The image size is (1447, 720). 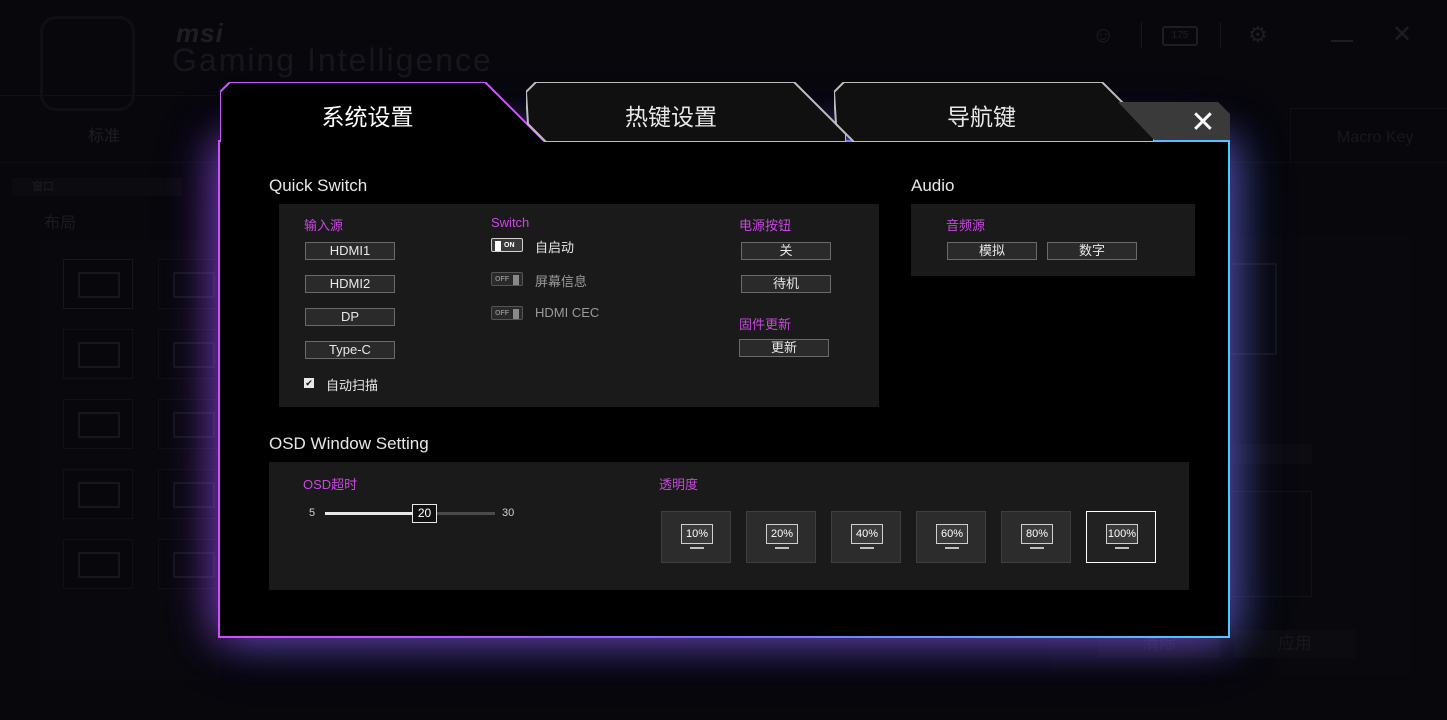 I want to click on tab-navigation-keys: 导航键, so click(x=994, y=112).